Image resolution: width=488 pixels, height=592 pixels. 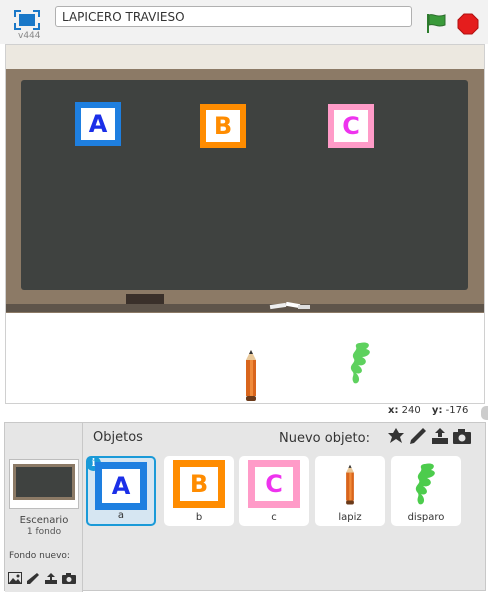 I want to click on new-backdrop-label: Fondo nuevo:, so click(x=39, y=556).